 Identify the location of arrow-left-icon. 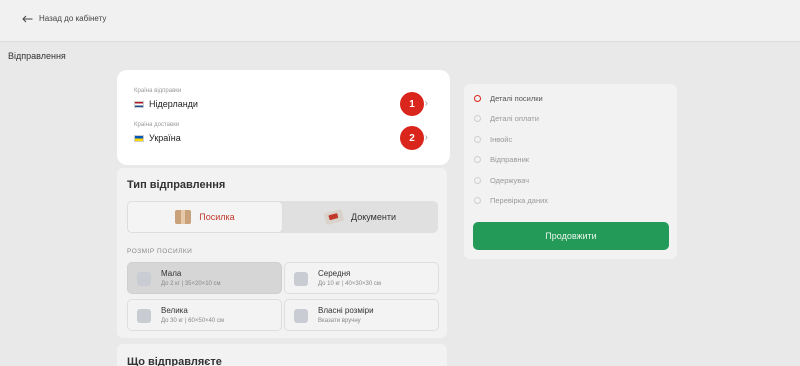
(27, 18).